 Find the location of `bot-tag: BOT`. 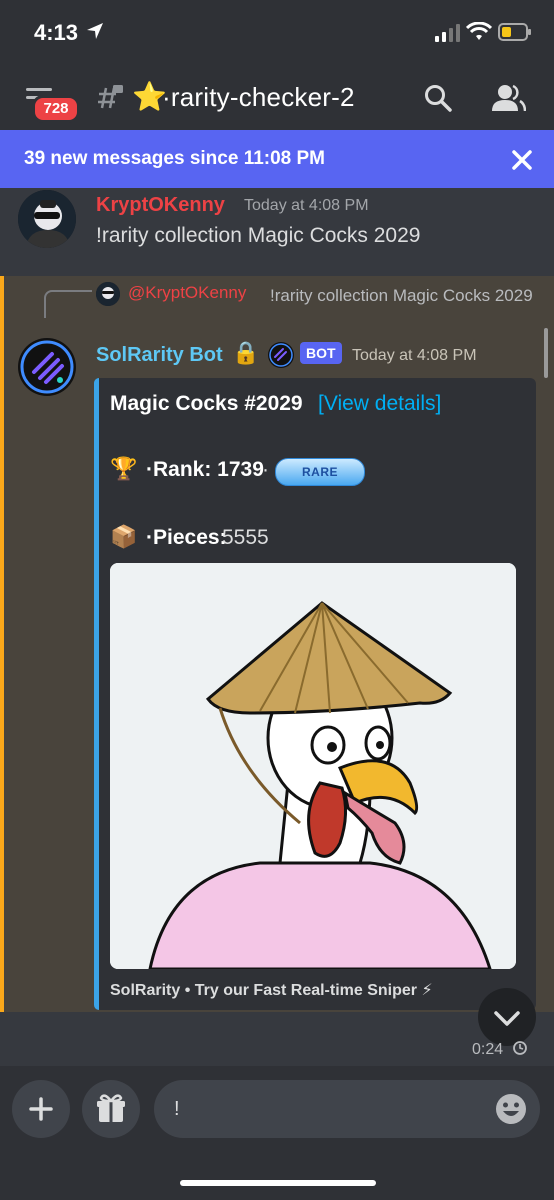

bot-tag: BOT is located at coordinates (321, 353).